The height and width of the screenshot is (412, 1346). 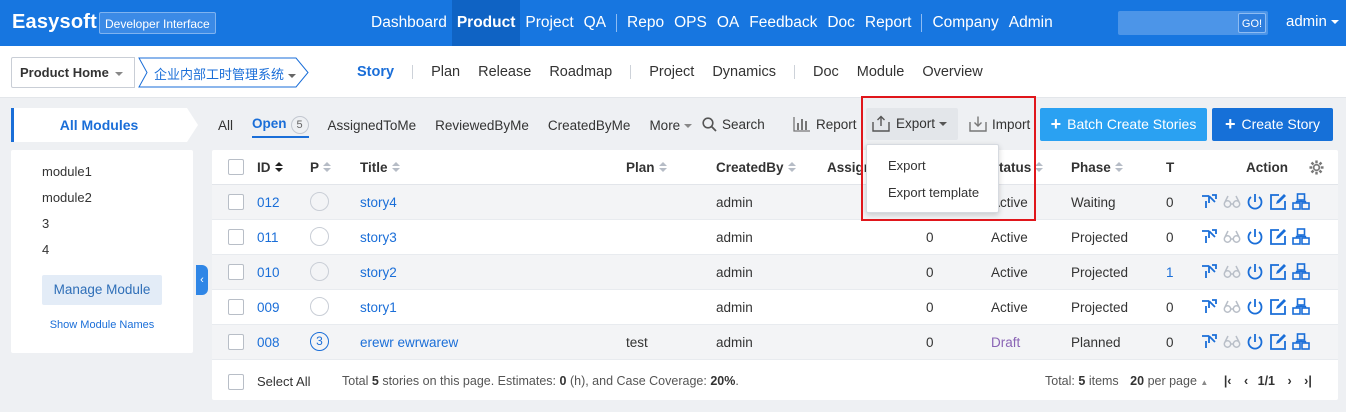 What do you see at coordinates (268, 307) in the screenshot?
I see `story-id-link: 009` at bounding box center [268, 307].